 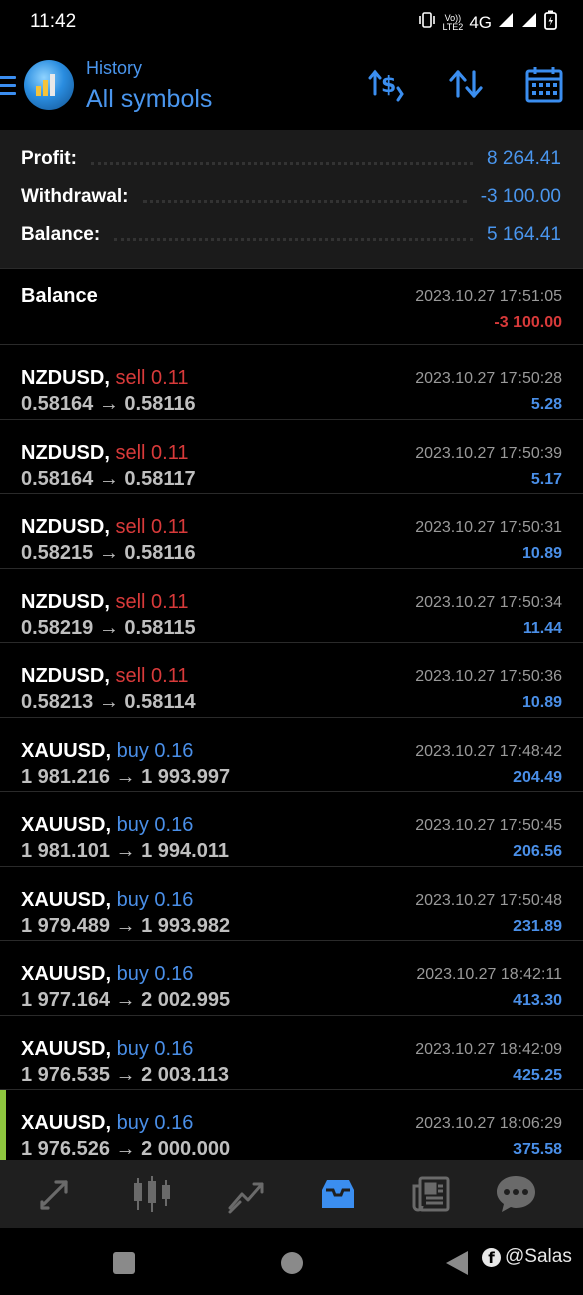 I want to click on chat-icon, so click(x=516, y=1194).